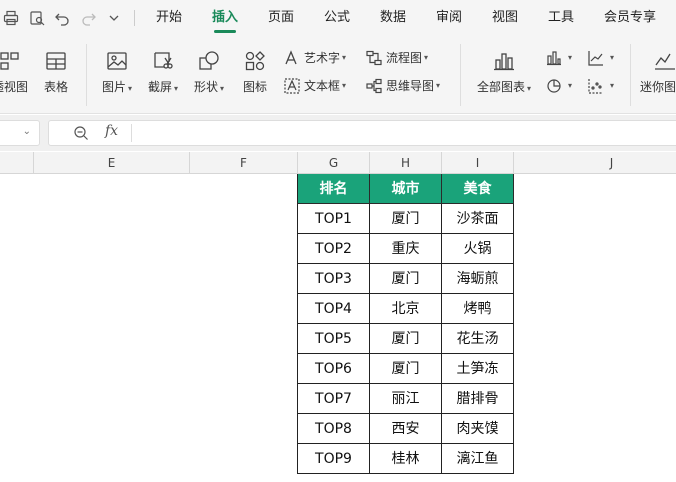  Describe the element at coordinates (559, 86) in the screenshot. I see `pie-chart-button: ▾` at that location.